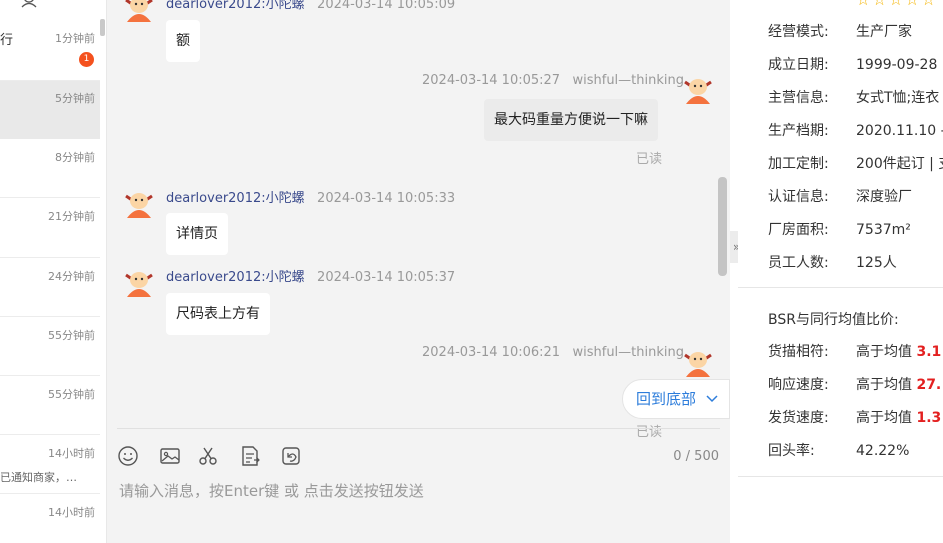 The height and width of the screenshot is (543, 943). I want to click on history-icon, so click(291, 456).